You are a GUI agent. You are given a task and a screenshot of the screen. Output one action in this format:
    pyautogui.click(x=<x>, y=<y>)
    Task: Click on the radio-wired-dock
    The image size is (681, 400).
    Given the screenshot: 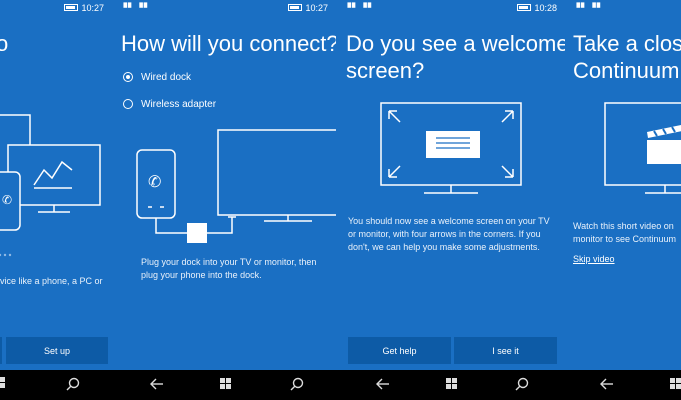 What is the action you would take?
    pyautogui.click(x=128, y=77)
    